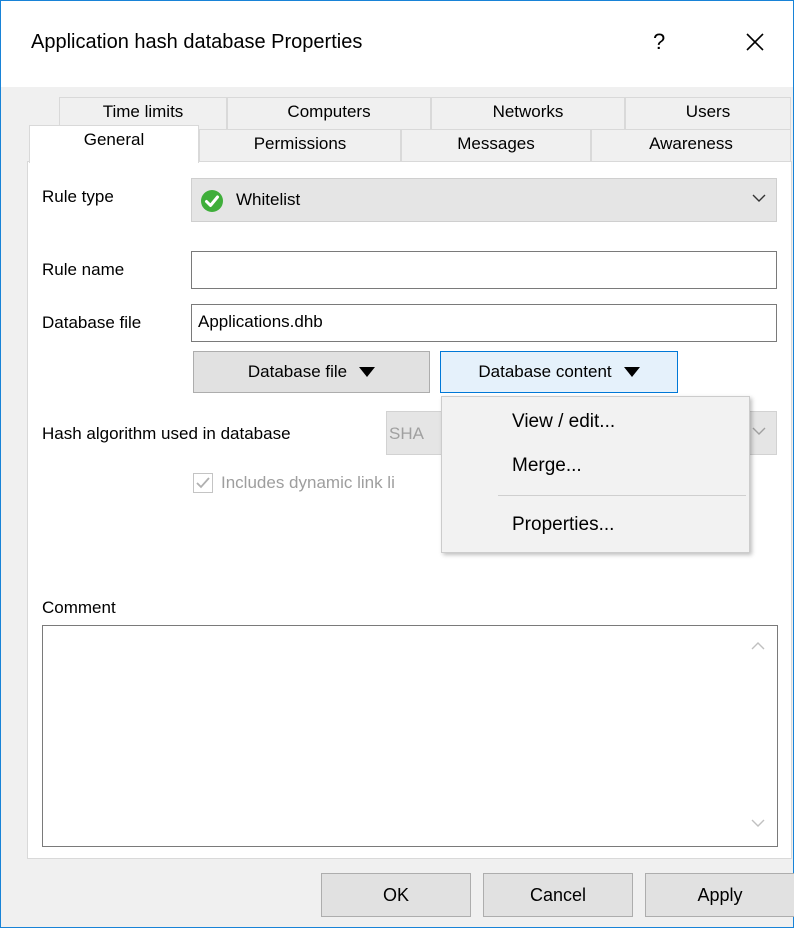  Describe the element at coordinates (691, 145) in the screenshot. I see `tab-awareness: Awareness` at that location.